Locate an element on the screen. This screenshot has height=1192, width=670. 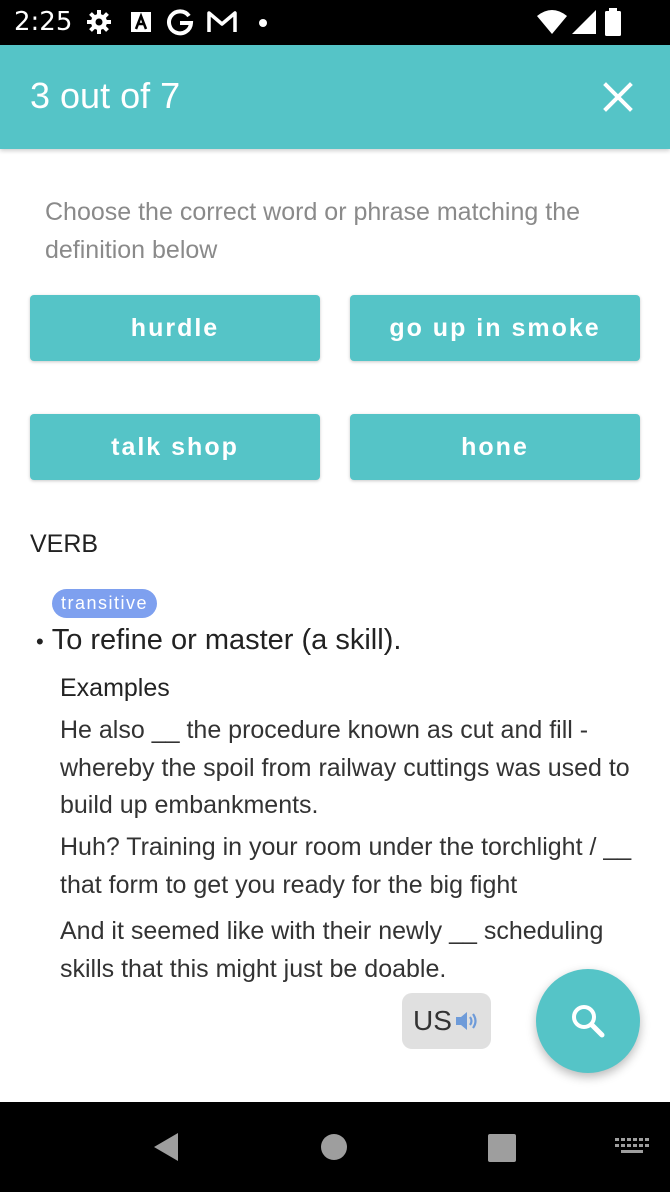
keyboard-button is located at coordinates (632, 1150).